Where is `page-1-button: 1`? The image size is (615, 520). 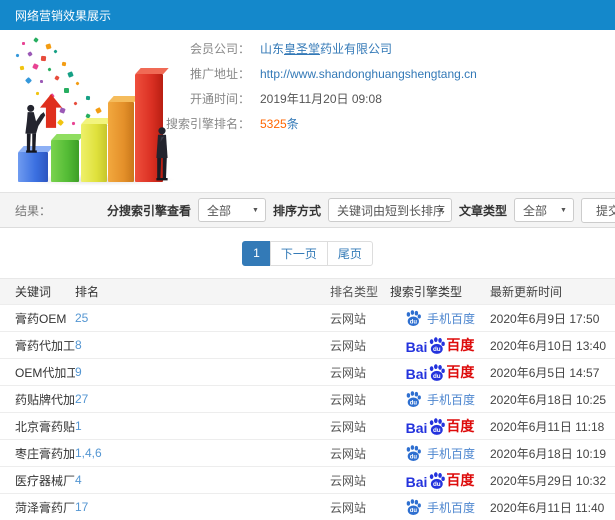 page-1-button: 1 is located at coordinates (256, 253).